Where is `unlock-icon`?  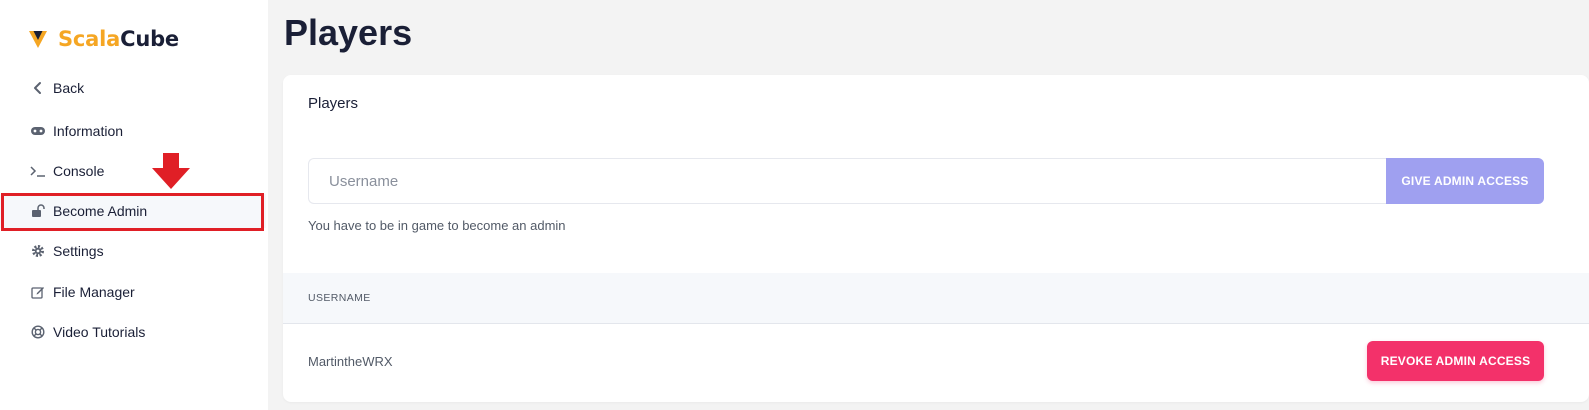
unlock-icon is located at coordinates (38, 211).